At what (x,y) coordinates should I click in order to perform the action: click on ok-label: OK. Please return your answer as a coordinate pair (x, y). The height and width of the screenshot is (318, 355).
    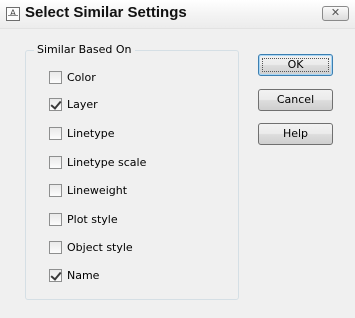
    Looking at the image, I should click on (295, 64).